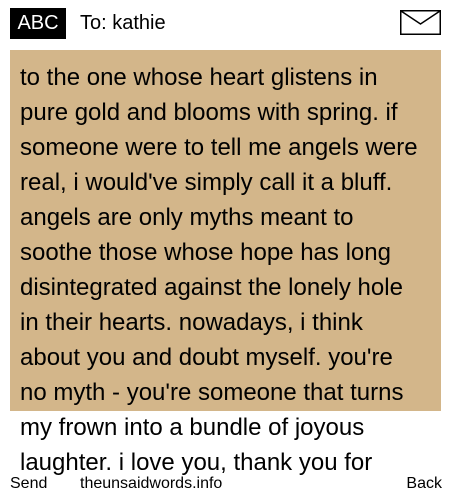  Describe the element at coordinates (38, 23) in the screenshot. I see `input-mode-badge: ABC` at that location.